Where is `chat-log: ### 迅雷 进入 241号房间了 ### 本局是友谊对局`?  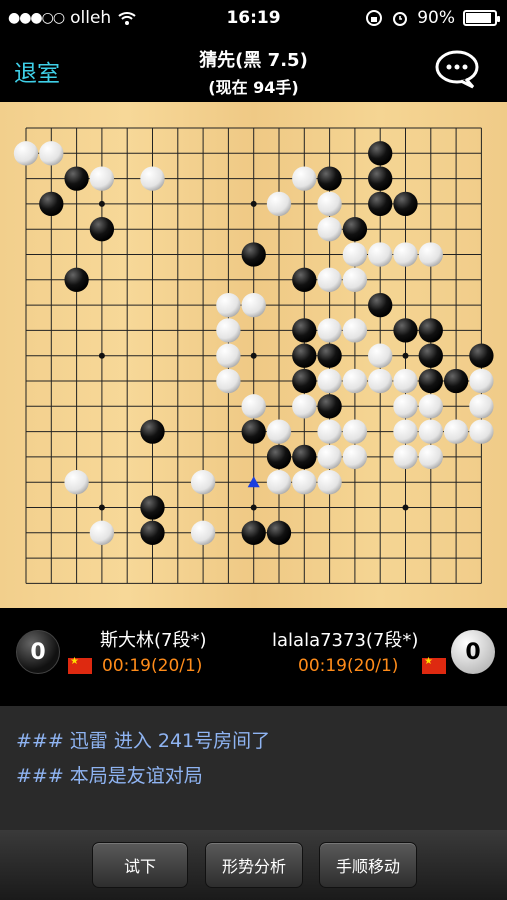 chat-log: ### 迅雷 进入 241号房间了 ### 本局是友谊对局 is located at coordinates (253, 768).